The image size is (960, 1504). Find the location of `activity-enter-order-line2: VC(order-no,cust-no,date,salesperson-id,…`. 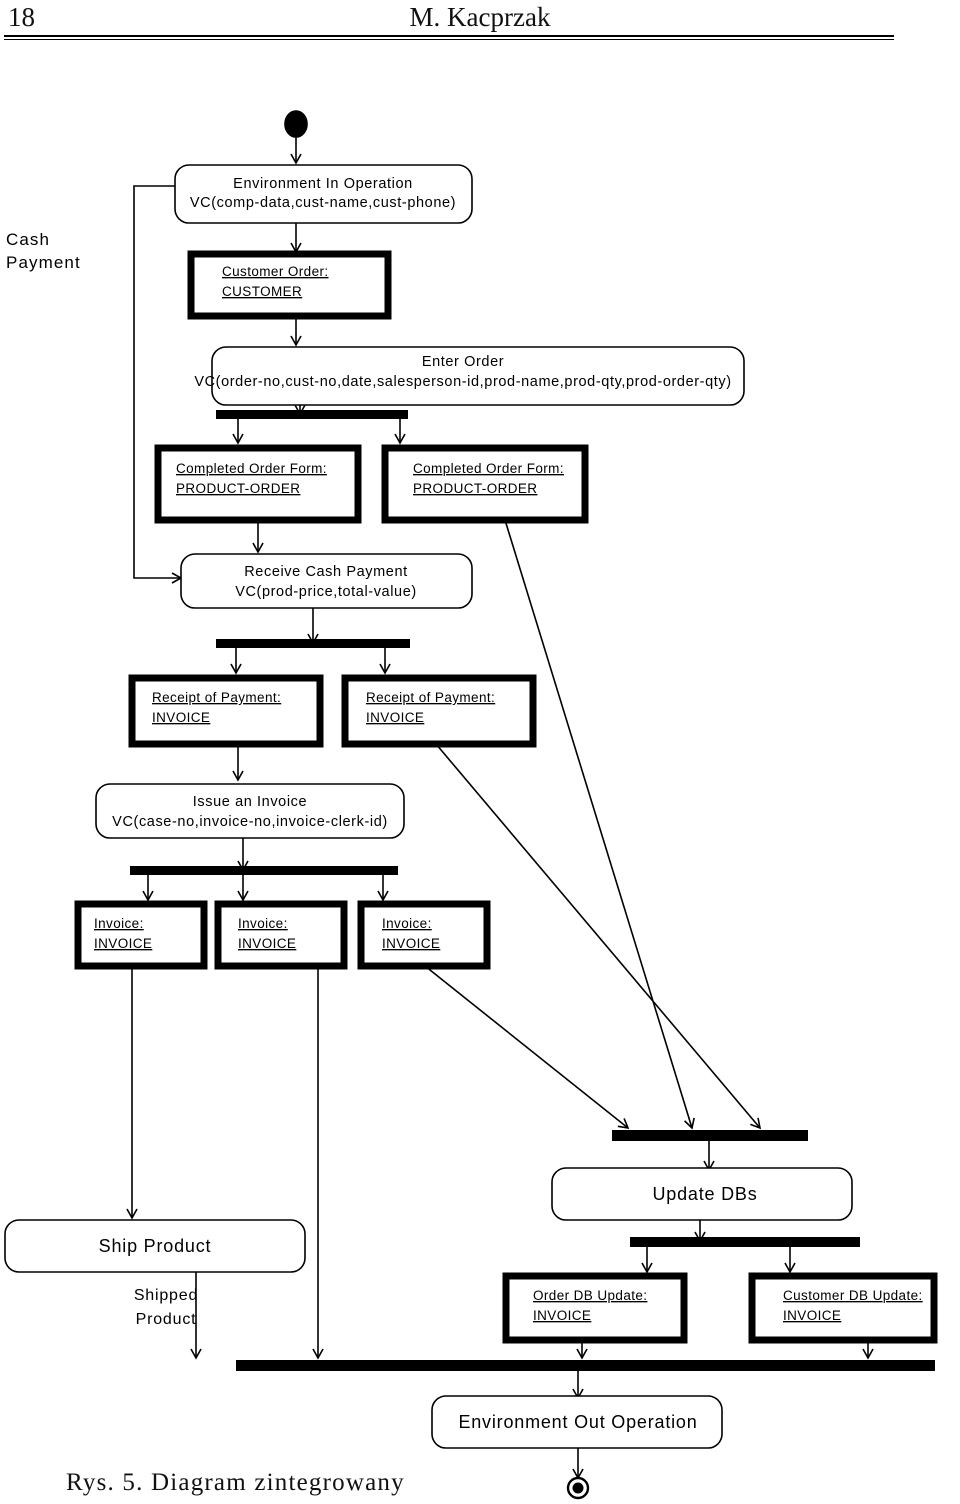

activity-enter-order-line2: VC(order-no,cust-no,date,salesperson-id,… is located at coordinates (462, 382).